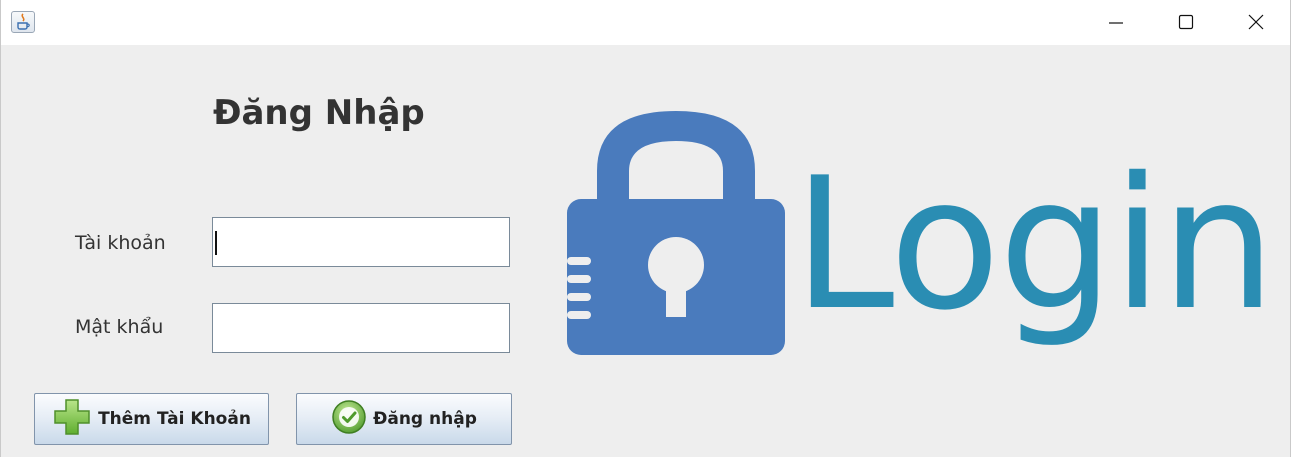 This screenshot has height=457, width=1291. I want to click on text-cursor, so click(216, 243).